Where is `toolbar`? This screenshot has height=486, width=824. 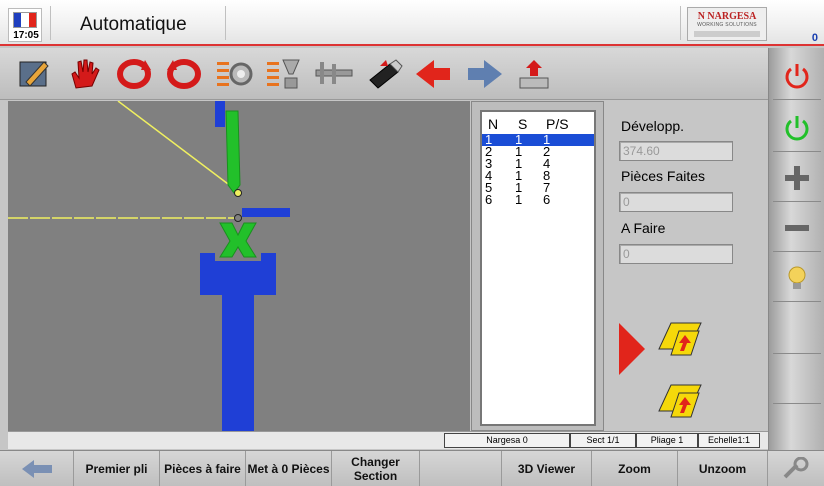 toolbar is located at coordinates (384, 74).